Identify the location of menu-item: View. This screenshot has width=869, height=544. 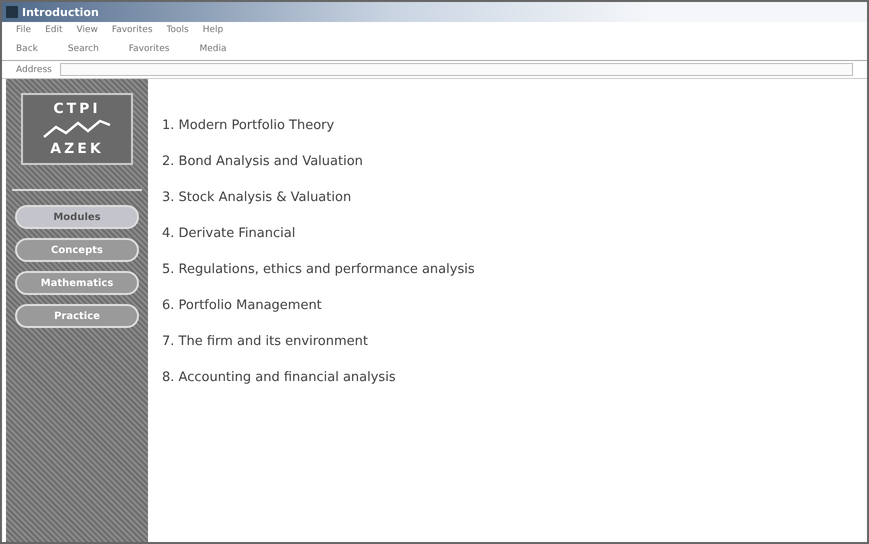
(87, 32).